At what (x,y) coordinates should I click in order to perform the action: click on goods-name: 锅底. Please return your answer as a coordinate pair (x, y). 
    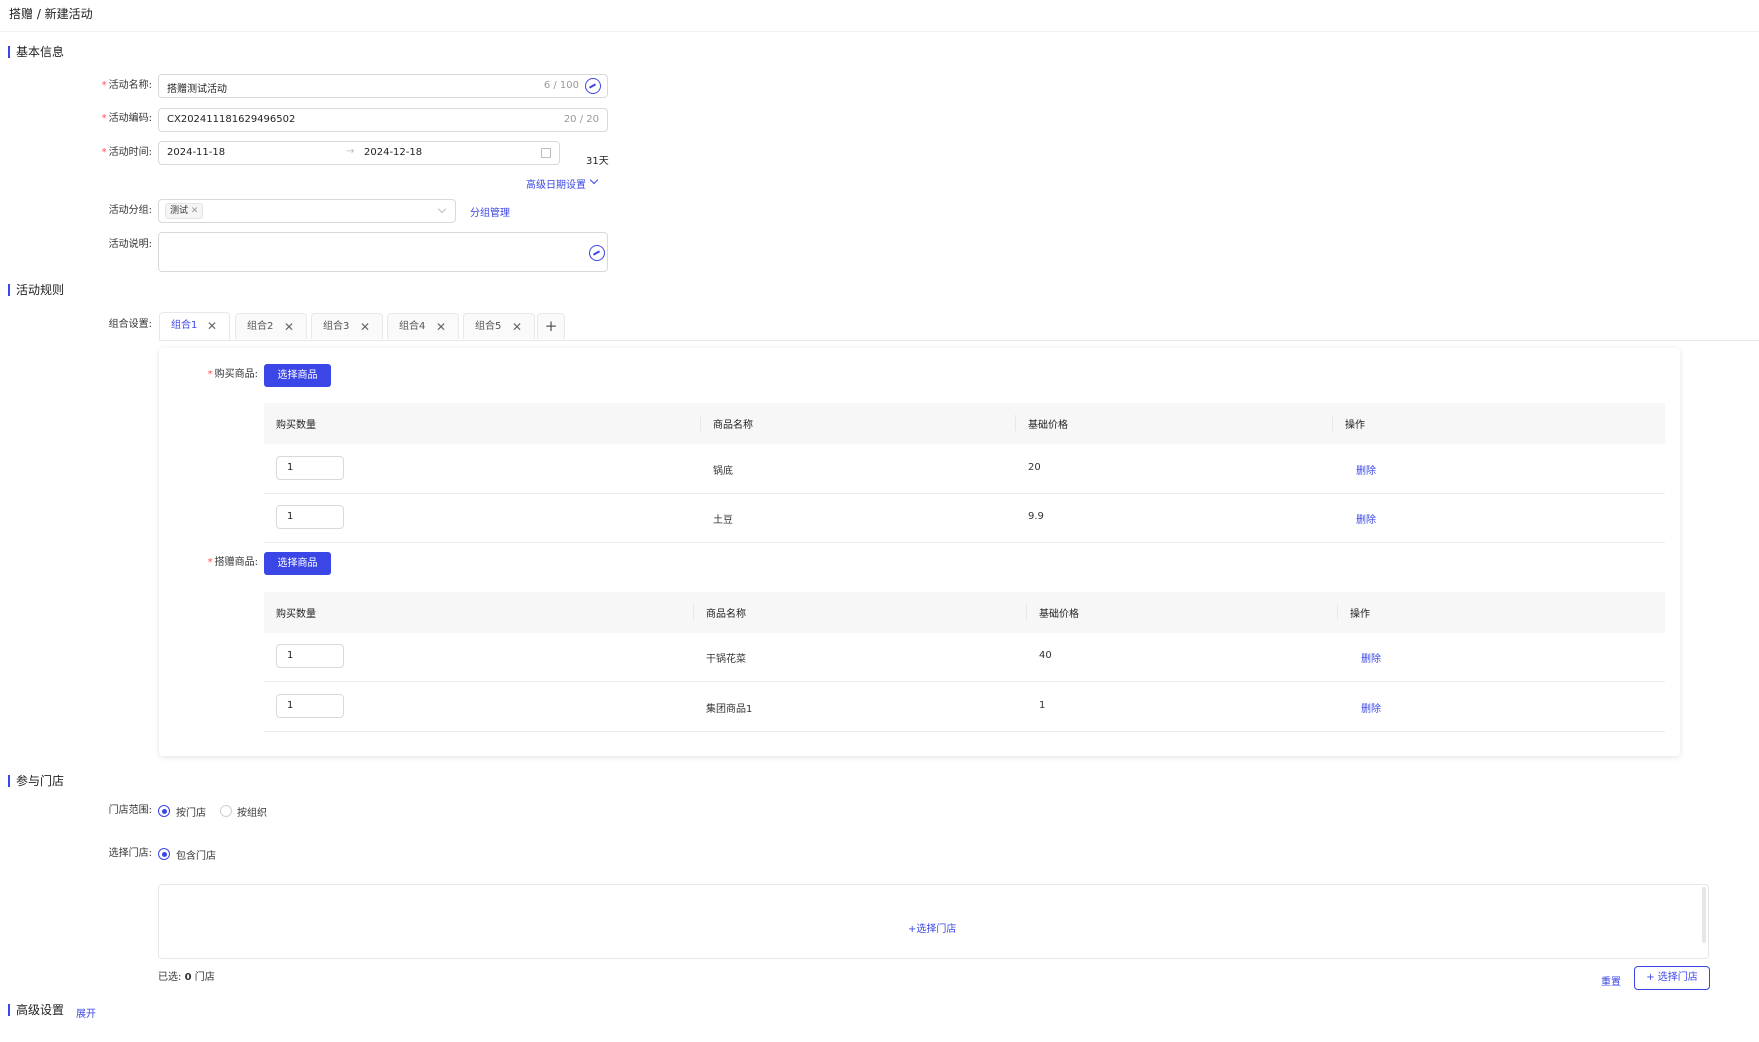
    Looking at the image, I should click on (723, 471).